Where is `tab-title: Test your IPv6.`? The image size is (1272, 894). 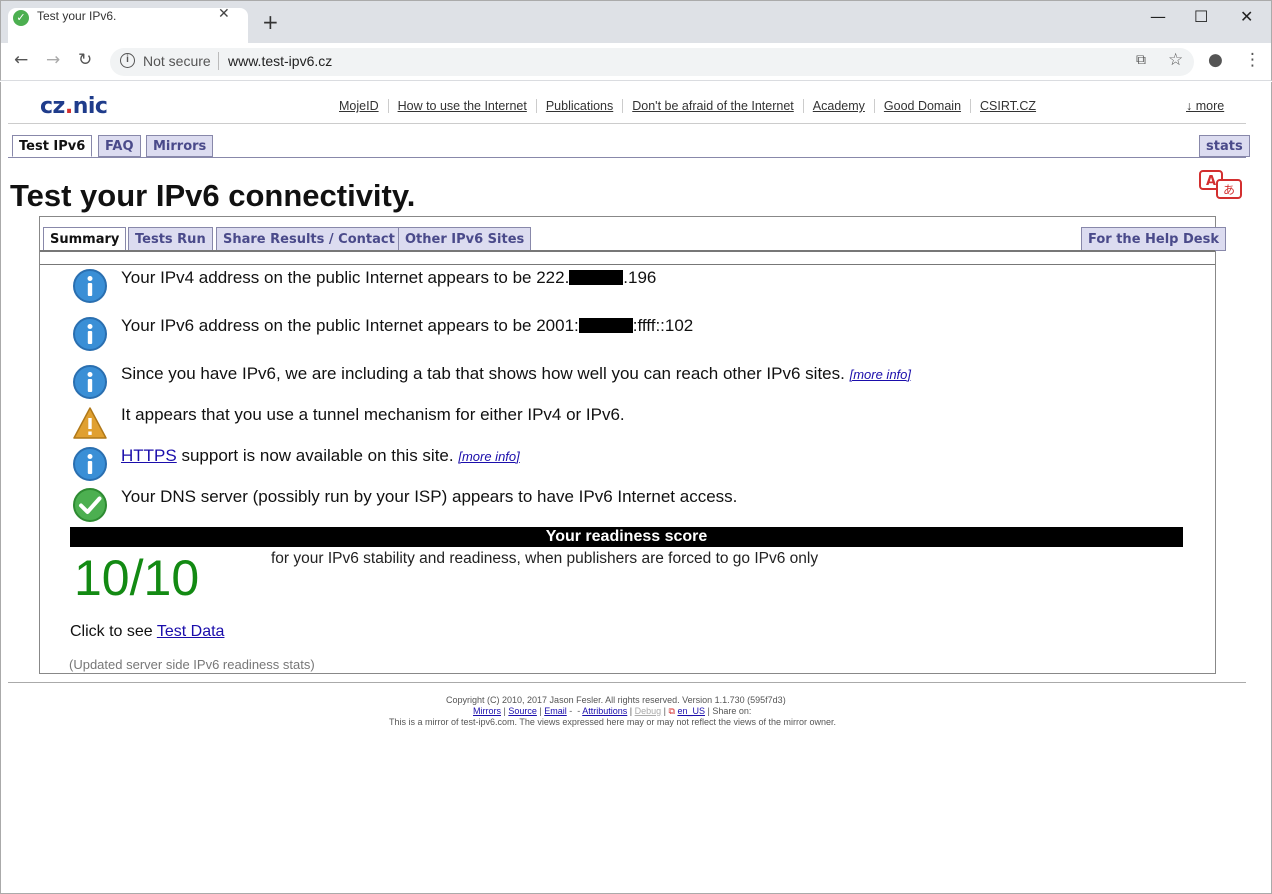
tab-title: Test your IPv6. is located at coordinates (77, 16).